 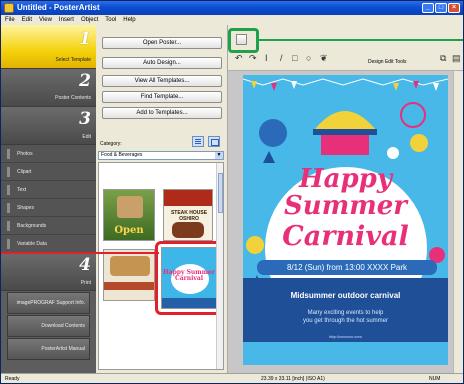 What do you see at coordinates (345, 236) in the screenshot?
I see `poster-title-carnival: Carnival` at bounding box center [345, 236].